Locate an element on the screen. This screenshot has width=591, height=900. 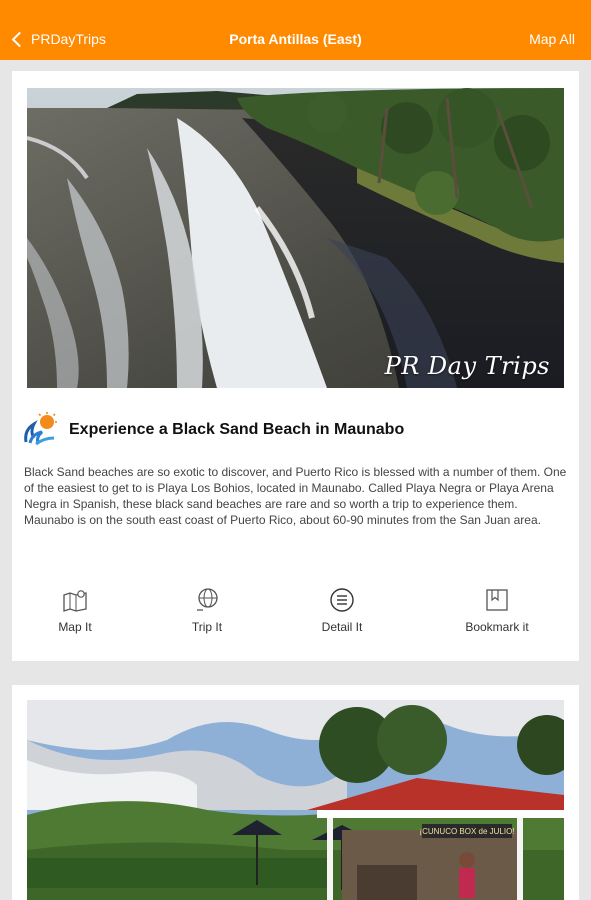
map-it-button: Map It is located at coordinates (75, 610).